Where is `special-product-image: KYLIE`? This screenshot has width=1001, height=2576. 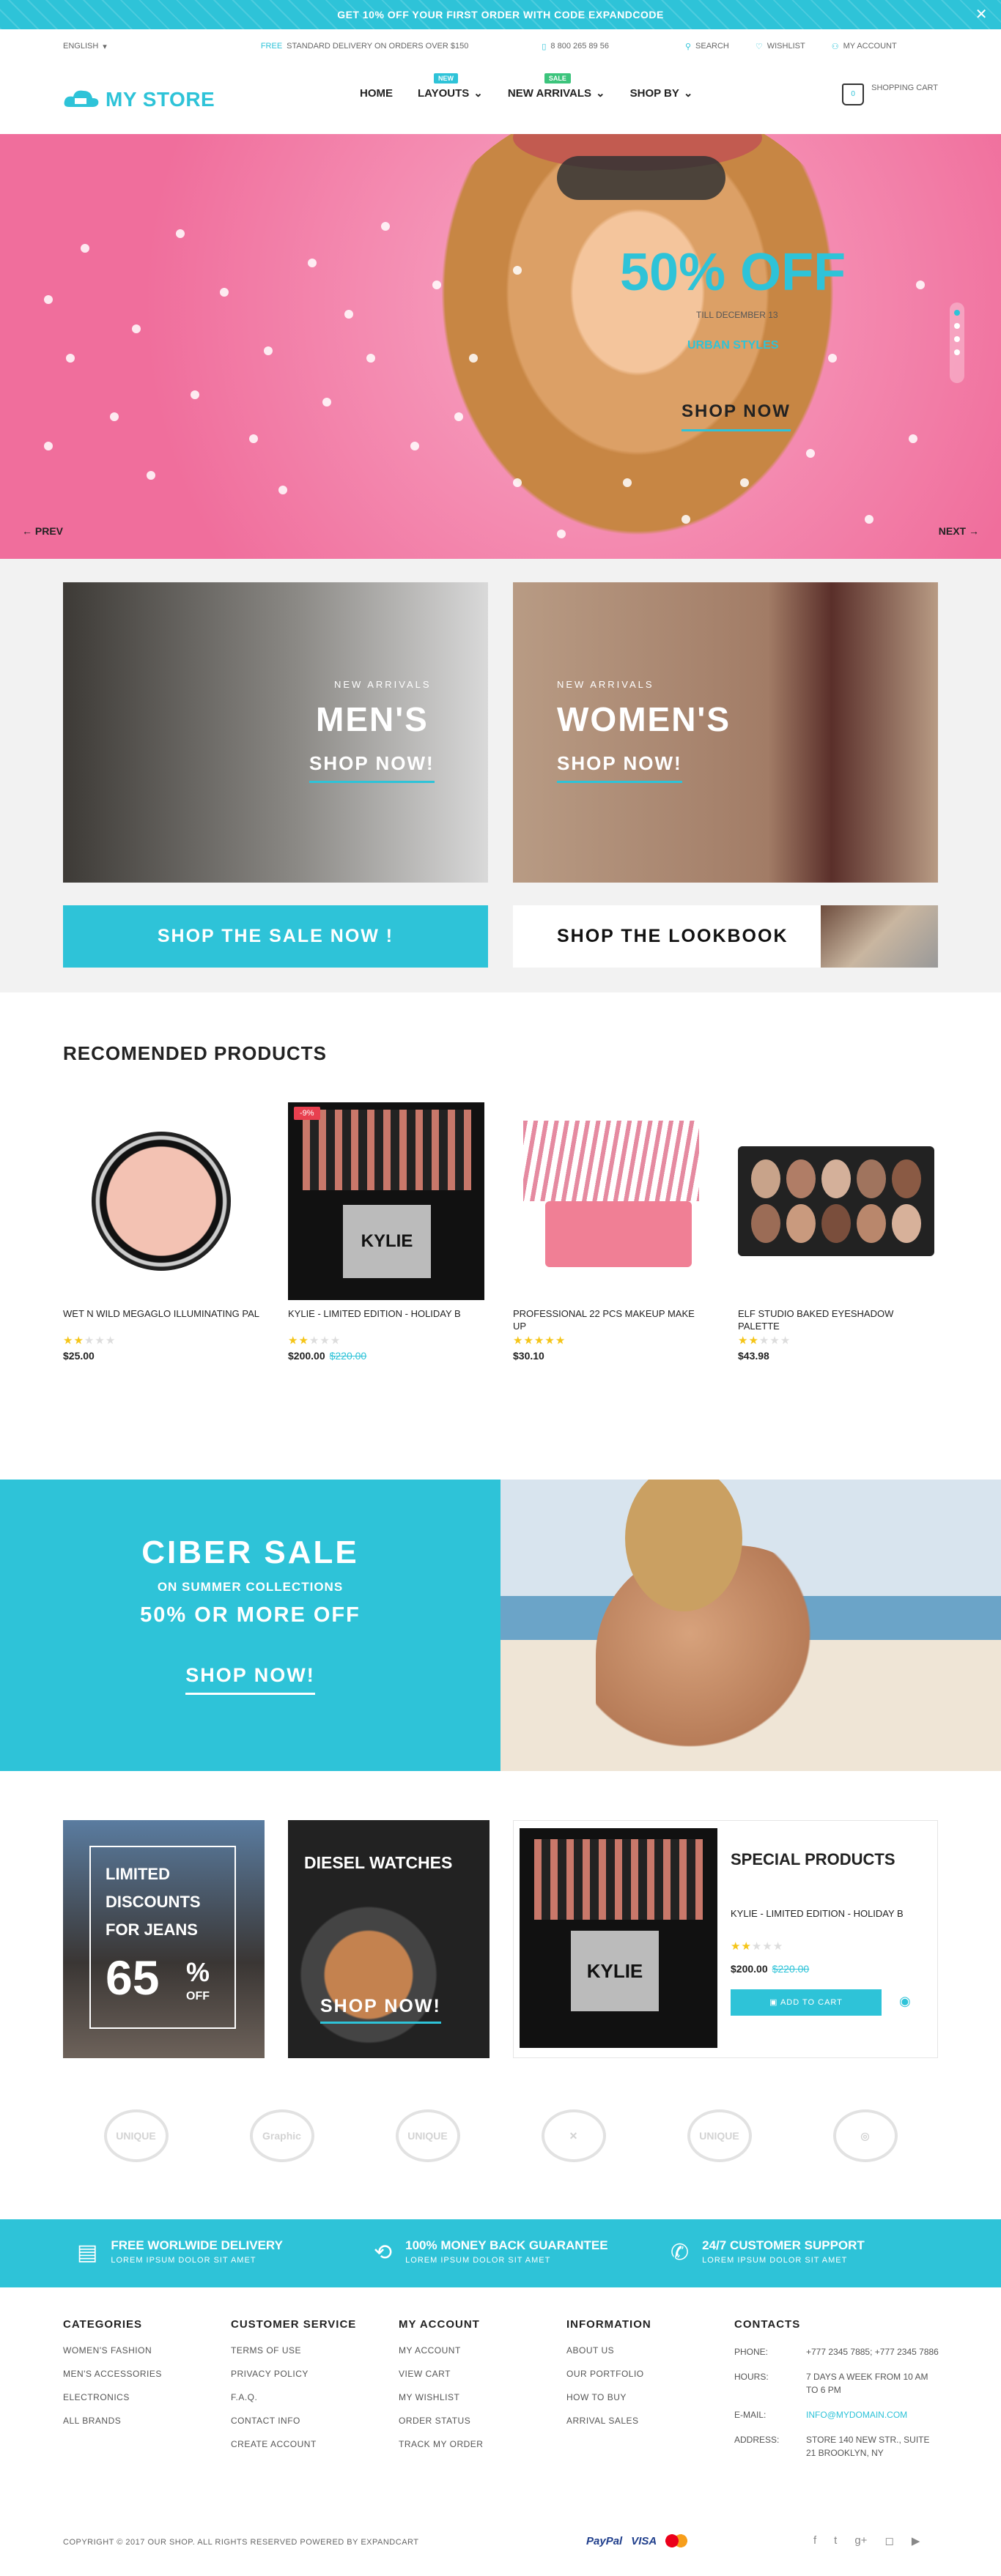
special-product-image: KYLIE is located at coordinates (618, 1938).